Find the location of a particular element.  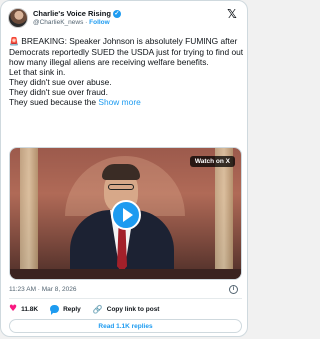

display-name-row: Charlie's Voice Rising ✓ is located at coordinates (77, 13).